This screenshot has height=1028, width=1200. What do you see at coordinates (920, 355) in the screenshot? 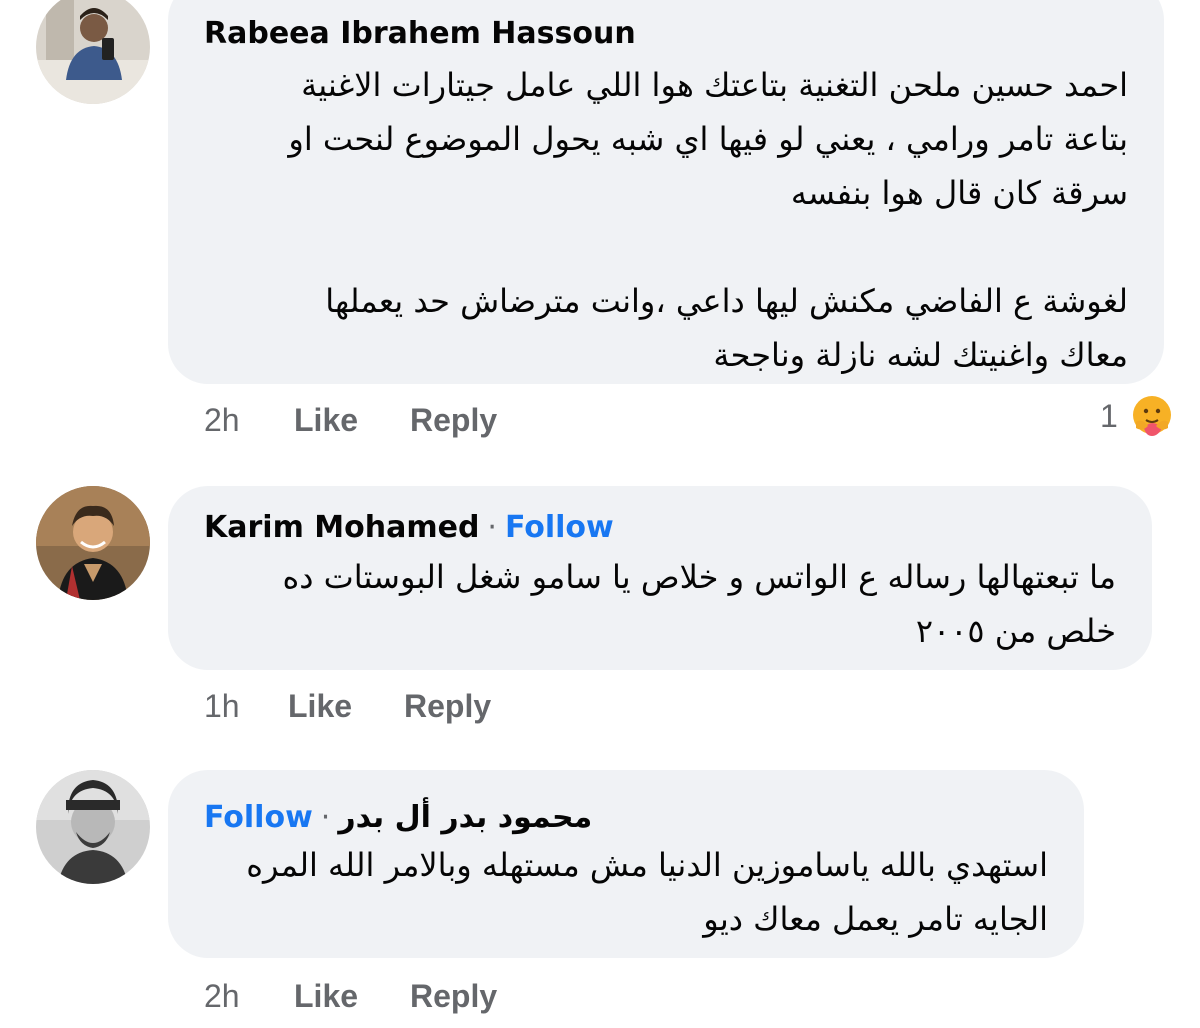
I see `comment-line: معاك واغنيتك لشه نازلة وناجحة` at bounding box center [920, 355].